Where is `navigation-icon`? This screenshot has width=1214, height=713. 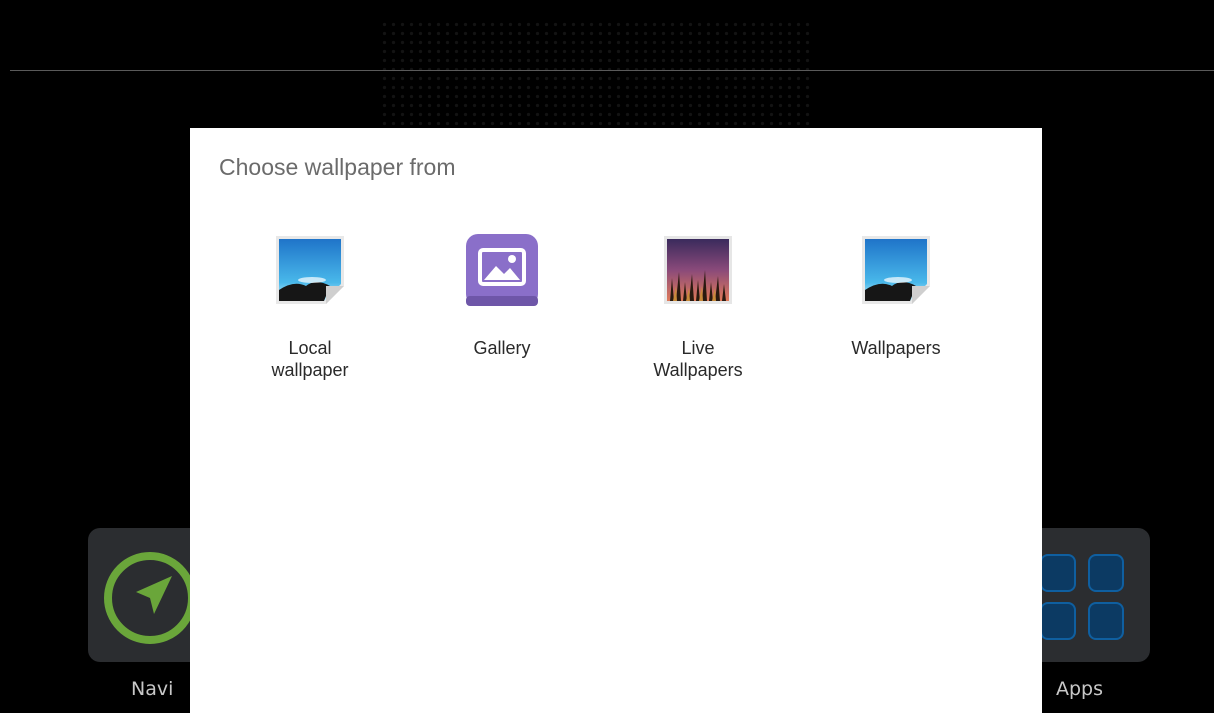 navigation-icon is located at coordinates (150, 598).